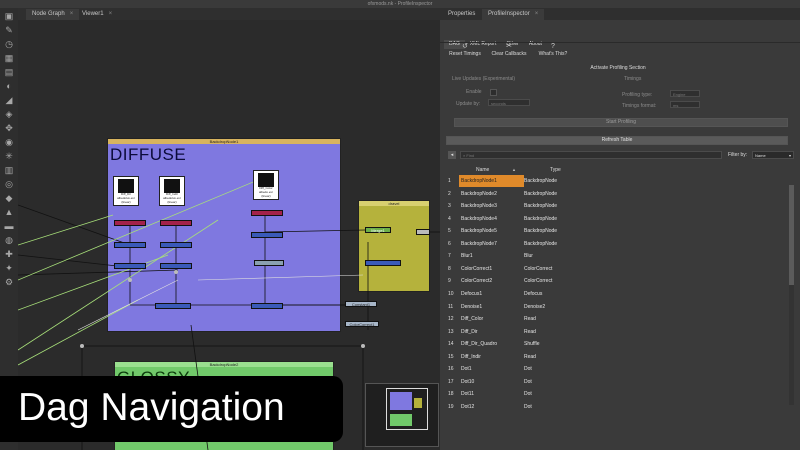 This screenshot has width=800, height=450. Describe the element at coordinates (361, 304) in the screenshot. I see `constant-node: Constant1` at that location.